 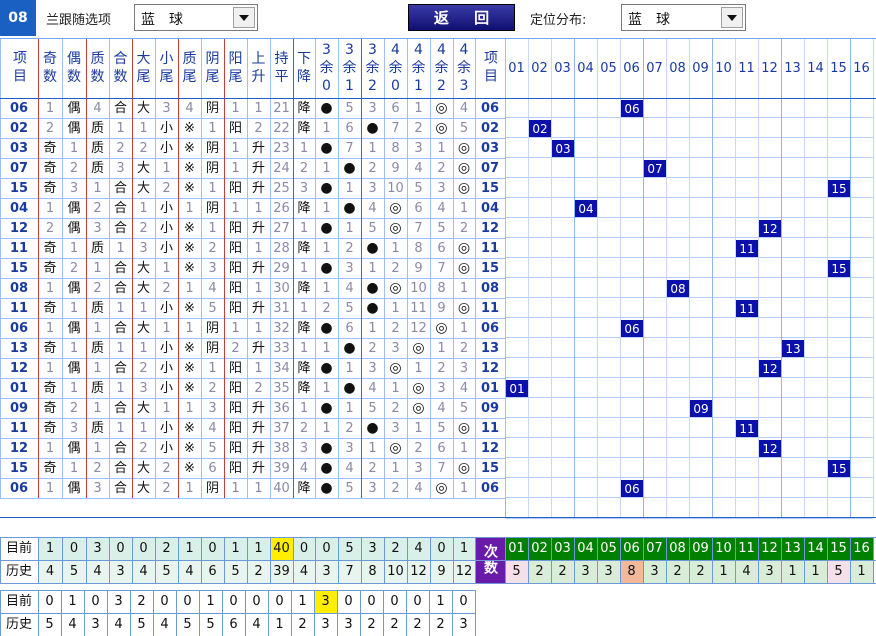 I want to click on history-stat: 5, so click(x=74, y=571).